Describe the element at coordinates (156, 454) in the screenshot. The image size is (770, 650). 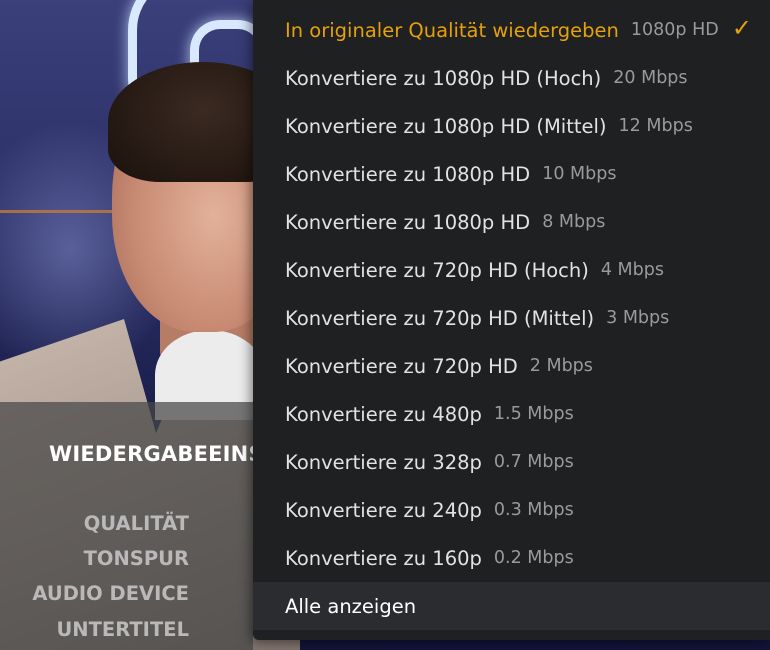
I see `playback-settings-title: WIEDERGABEEINS` at that location.